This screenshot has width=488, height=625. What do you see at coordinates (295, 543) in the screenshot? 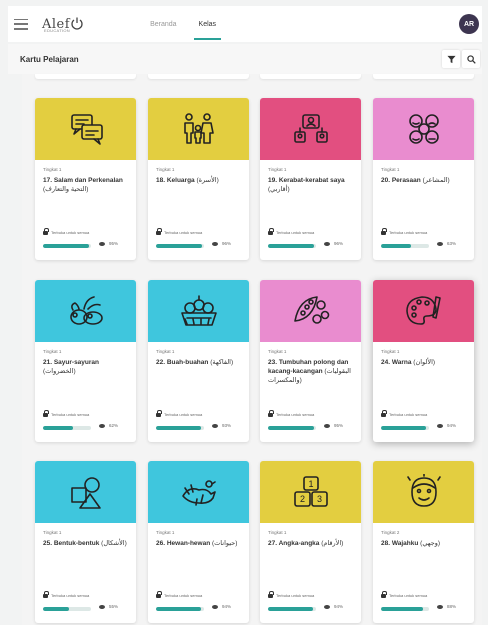
I see `card-title-latin: 27. Angka-angka` at bounding box center [295, 543].